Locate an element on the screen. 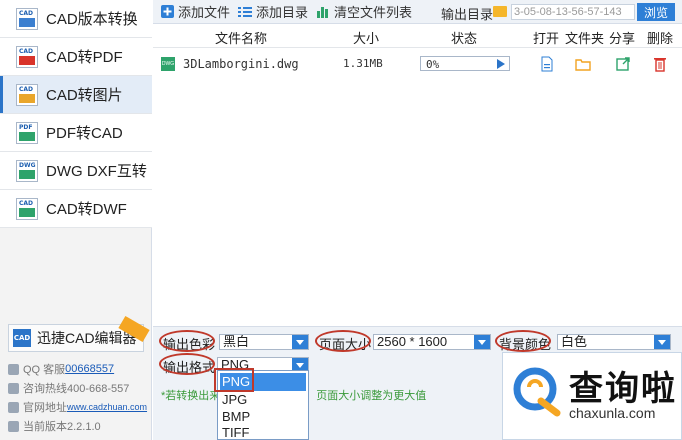 This screenshot has width=682, height=440. sidebar-item-label: PDF转CAD is located at coordinates (84, 133).